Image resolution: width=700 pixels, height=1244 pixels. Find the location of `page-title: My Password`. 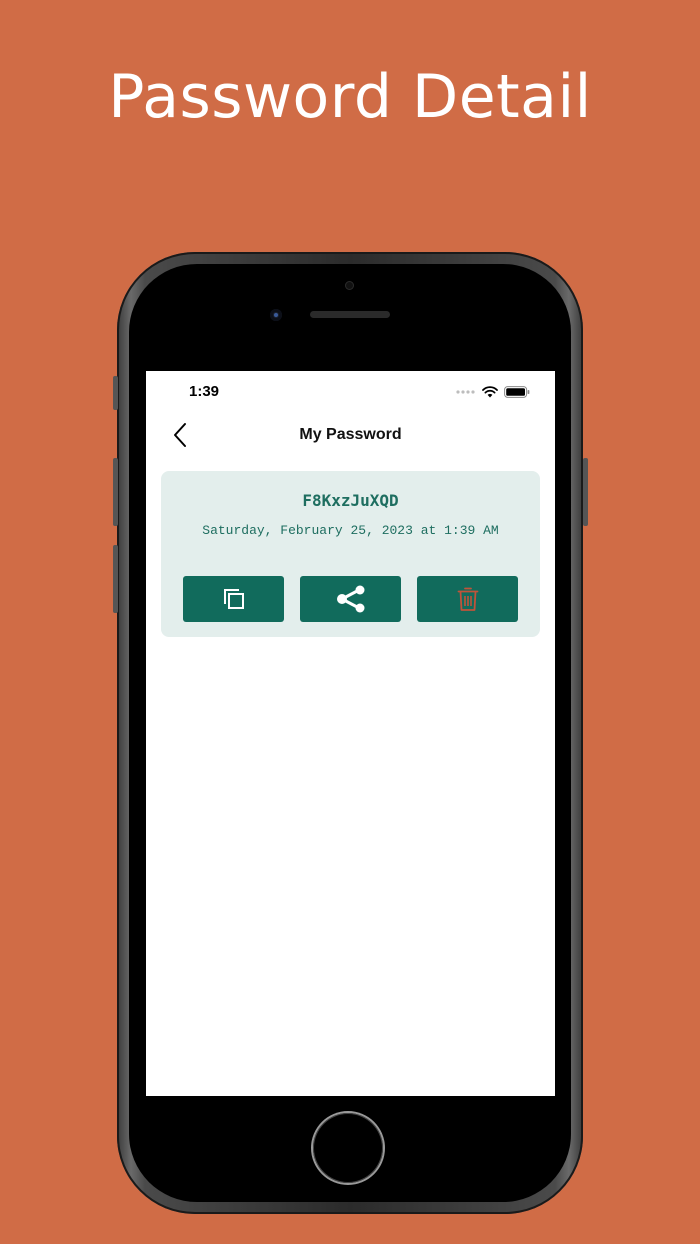

page-title: My Password is located at coordinates (350, 434).